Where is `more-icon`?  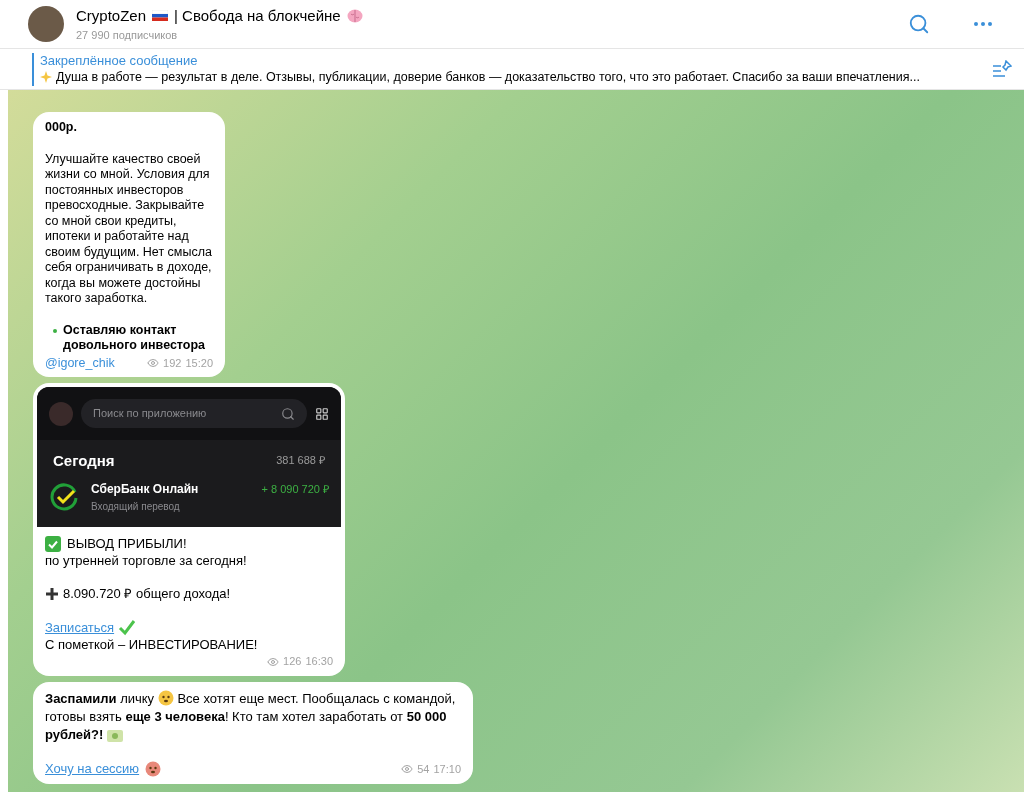 more-icon is located at coordinates (983, 24).